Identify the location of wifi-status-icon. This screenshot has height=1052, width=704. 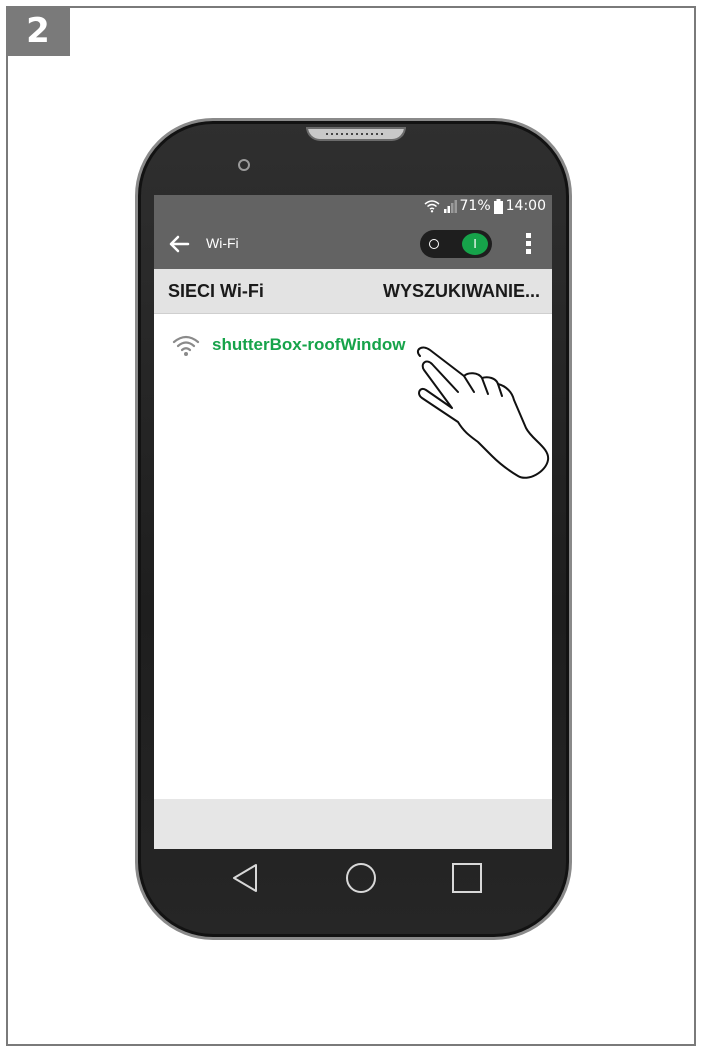
(432, 206).